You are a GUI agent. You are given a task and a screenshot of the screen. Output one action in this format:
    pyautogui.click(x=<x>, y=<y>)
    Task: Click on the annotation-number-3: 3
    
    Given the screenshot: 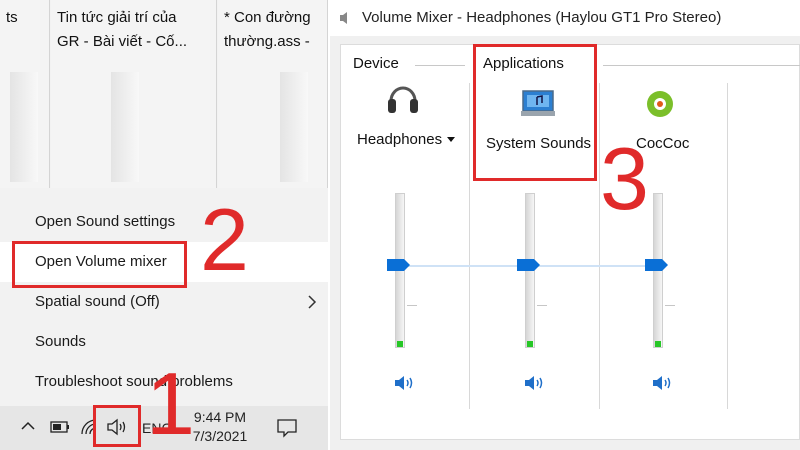 What is the action you would take?
    pyautogui.click(x=624, y=178)
    